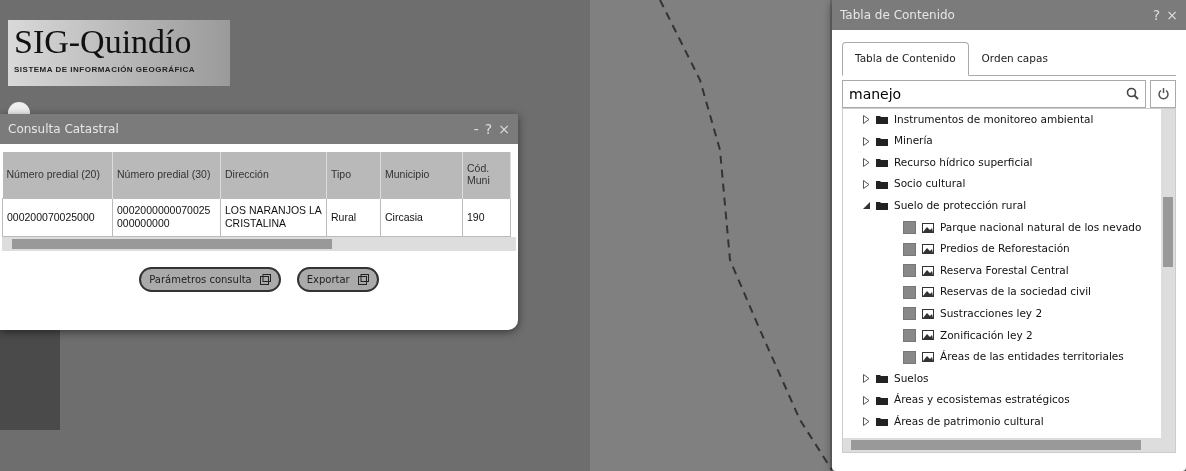 This screenshot has width=1186, height=471. I want to click on column-header: Municipio, so click(421, 175).